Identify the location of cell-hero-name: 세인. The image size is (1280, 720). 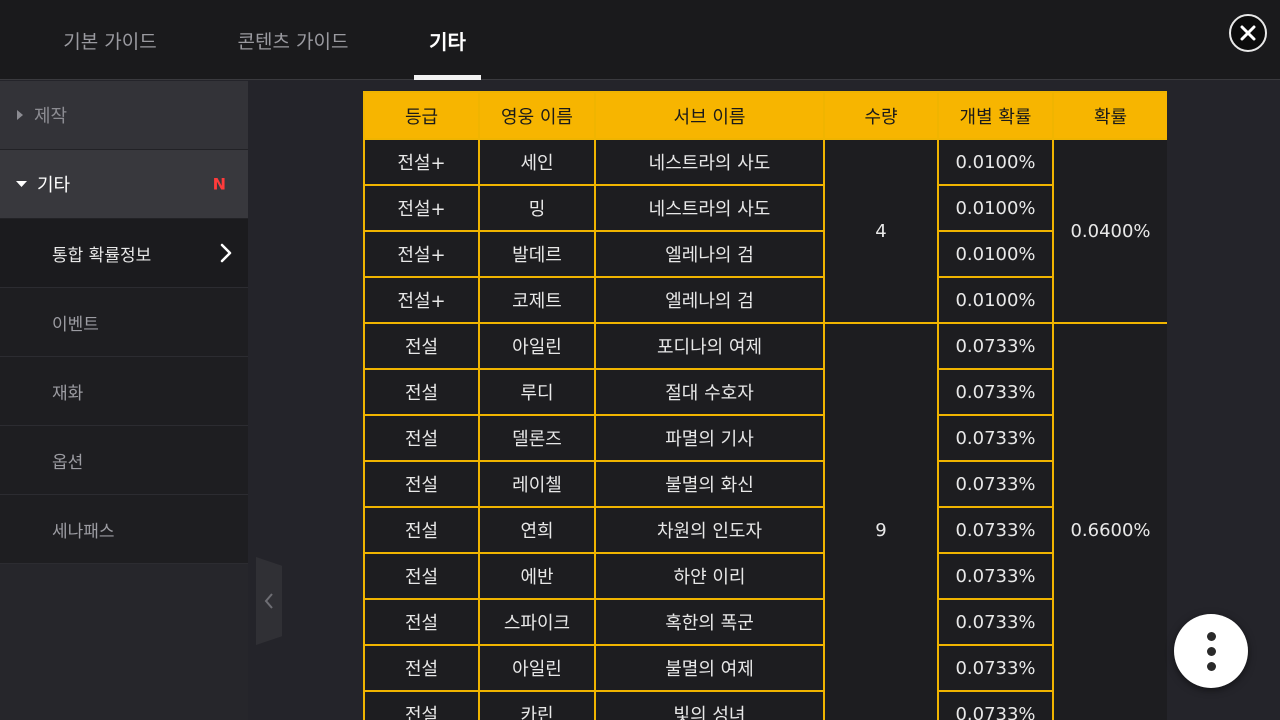
(537, 162).